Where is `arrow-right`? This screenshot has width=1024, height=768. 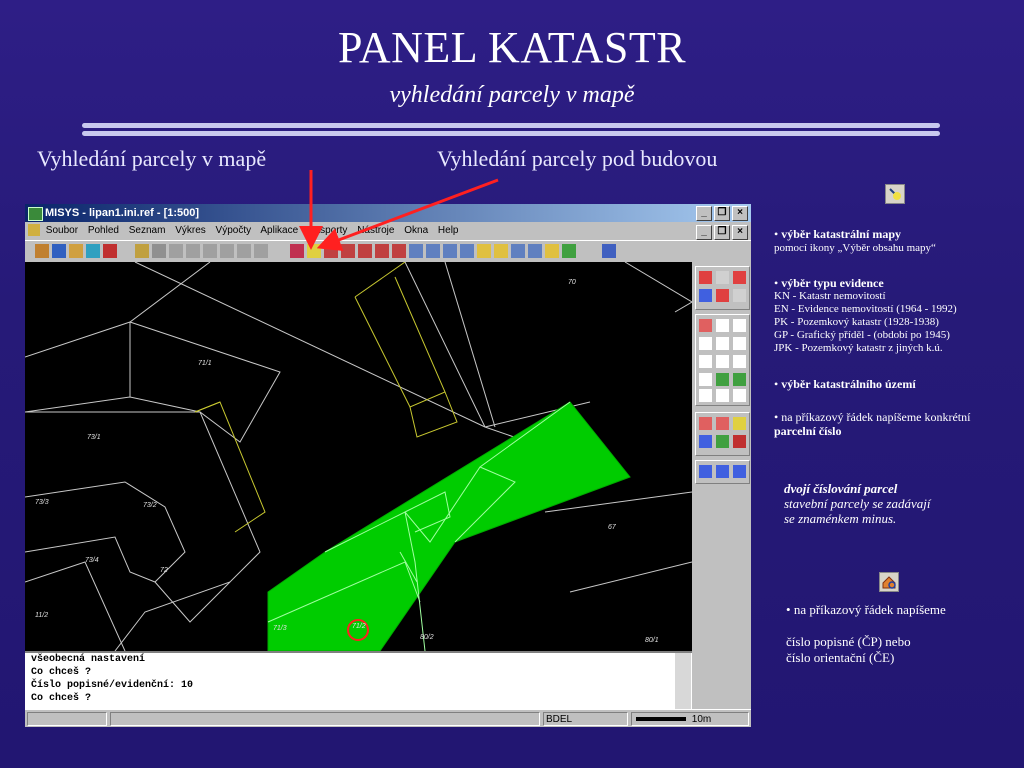
arrow-right is located at coordinates (407, 215).